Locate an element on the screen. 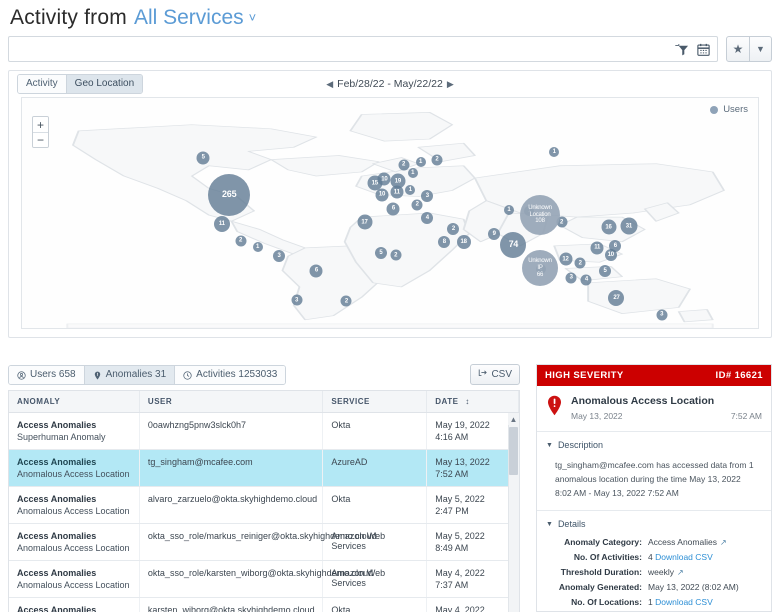 This screenshot has width=780, height=612. map-bubble-unknown: Unknown IP 66 is located at coordinates (540, 268).